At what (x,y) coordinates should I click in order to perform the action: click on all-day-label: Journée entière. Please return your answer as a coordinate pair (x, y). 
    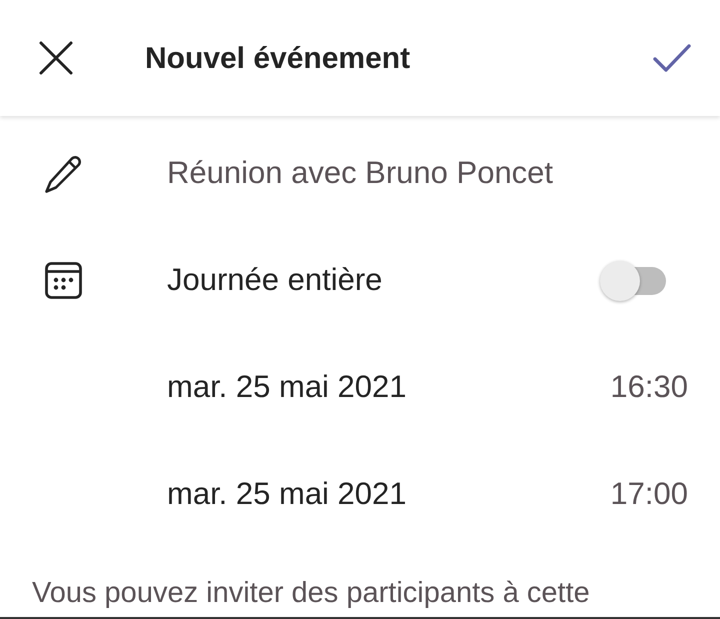
    Looking at the image, I should click on (274, 280).